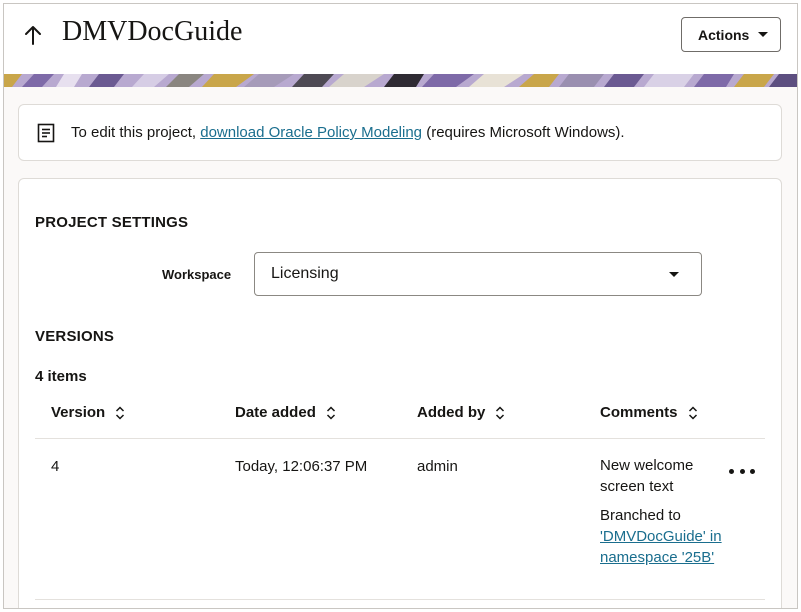 Image resolution: width=801 pixels, height=612 pixels. I want to click on back-button, so click(33, 35).